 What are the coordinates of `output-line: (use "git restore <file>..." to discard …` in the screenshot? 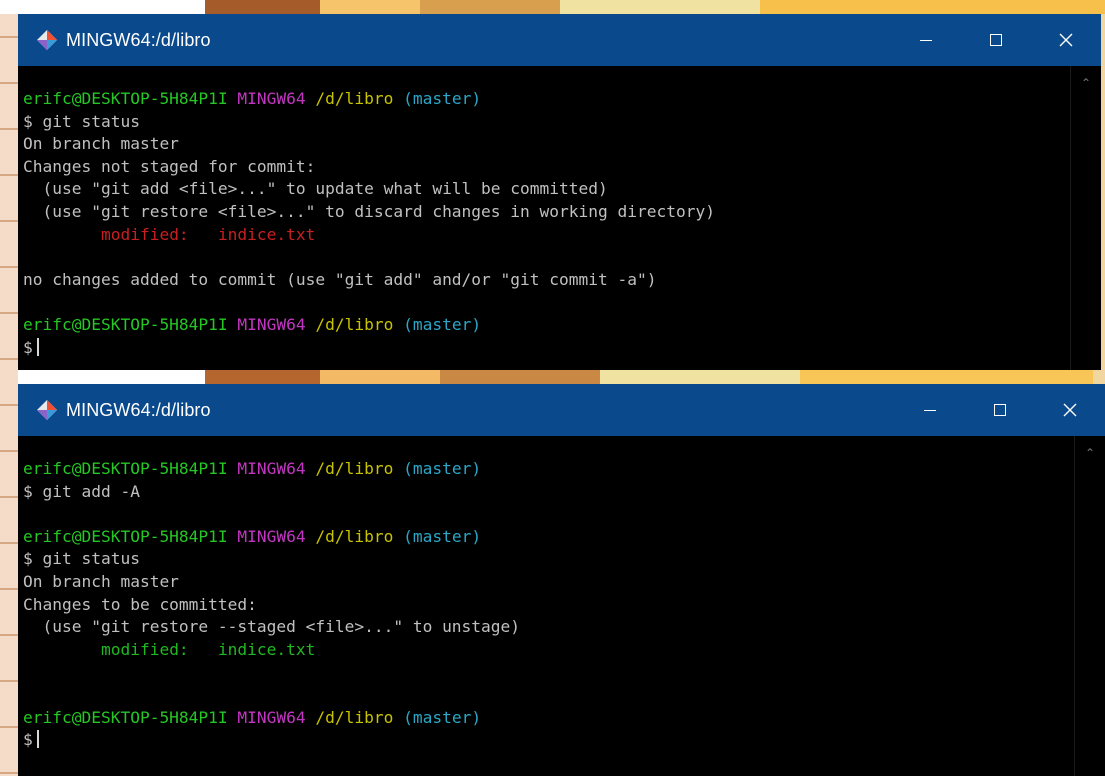 It's located at (369, 211).